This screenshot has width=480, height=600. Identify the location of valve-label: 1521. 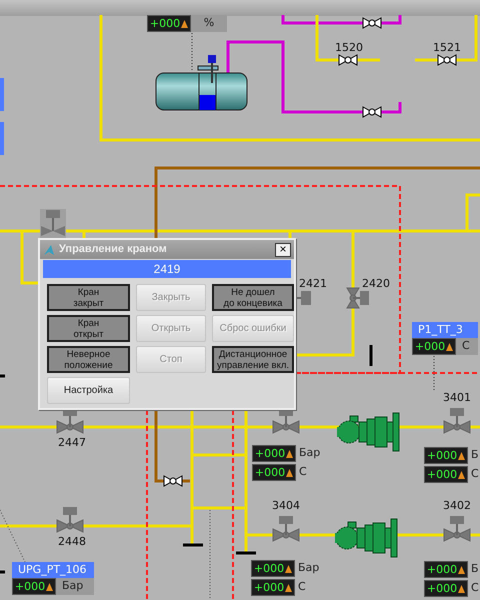
(447, 48).